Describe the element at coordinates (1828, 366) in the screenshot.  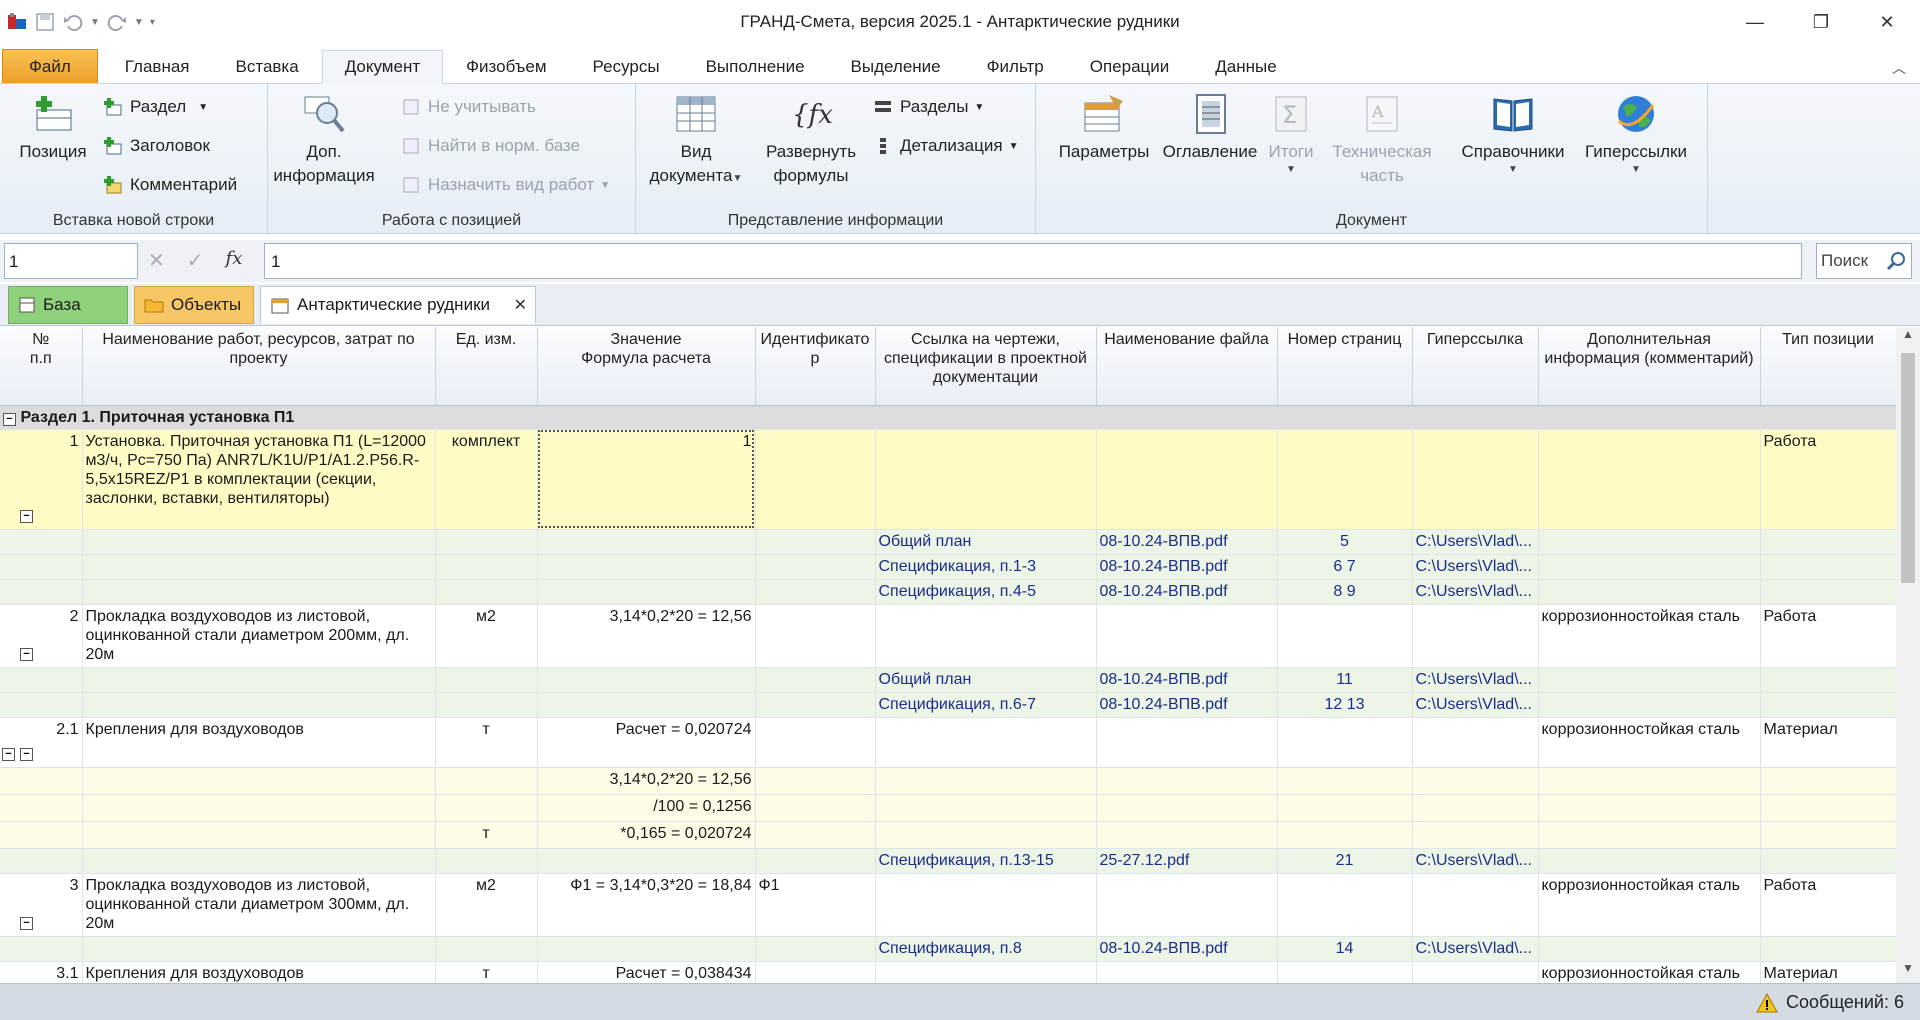
I see `col-header-position-type: Тип позиции` at that location.